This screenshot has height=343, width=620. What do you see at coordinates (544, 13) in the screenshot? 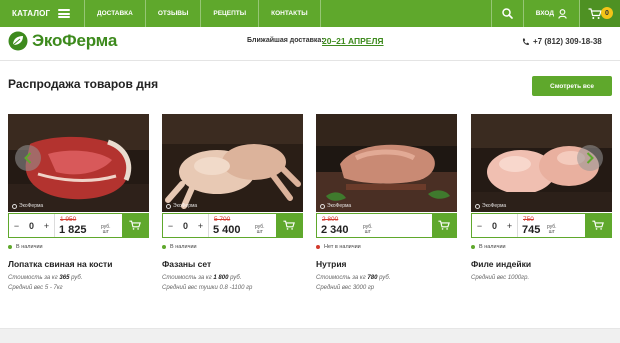
I see `login-label: ВХОД` at bounding box center [544, 13].